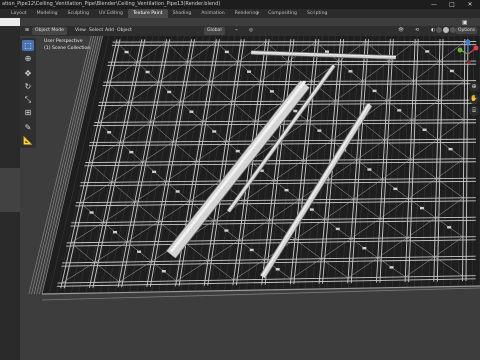  I want to click on tab-scripting: Scripting, so click(317, 13).